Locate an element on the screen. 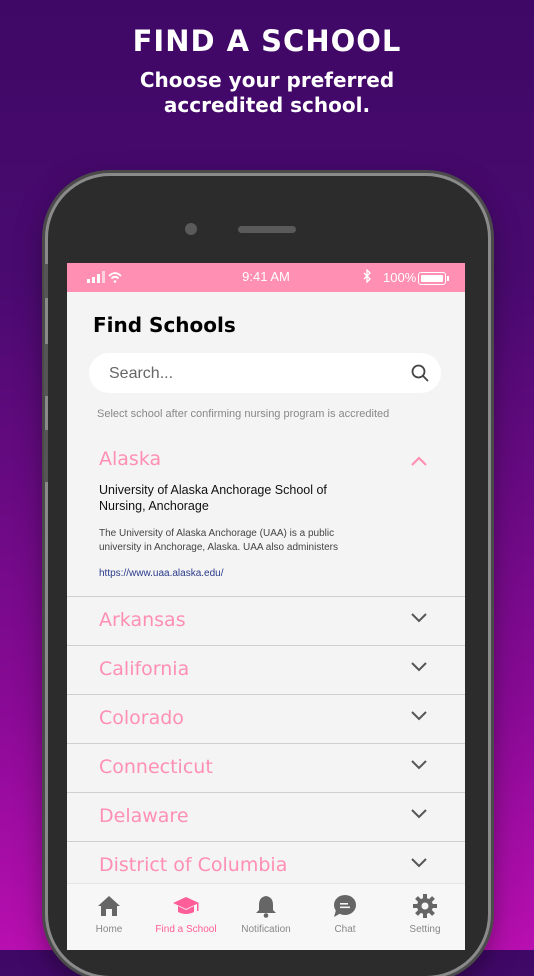 The image size is (534, 976). state-name: Alaska is located at coordinates (130, 459).